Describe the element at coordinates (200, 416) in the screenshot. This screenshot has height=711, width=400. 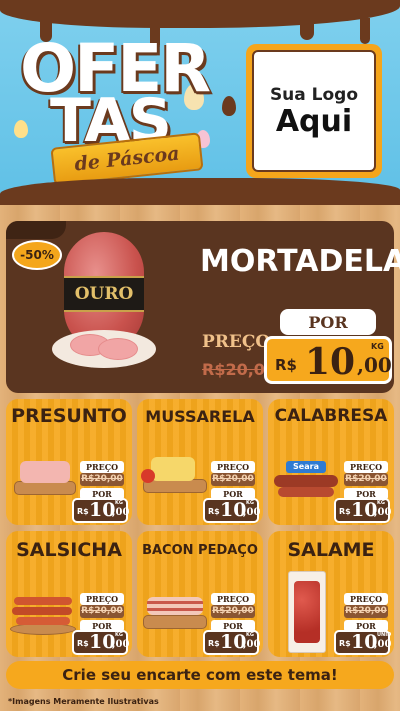
I see `product-name: MUSSARELA` at that location.